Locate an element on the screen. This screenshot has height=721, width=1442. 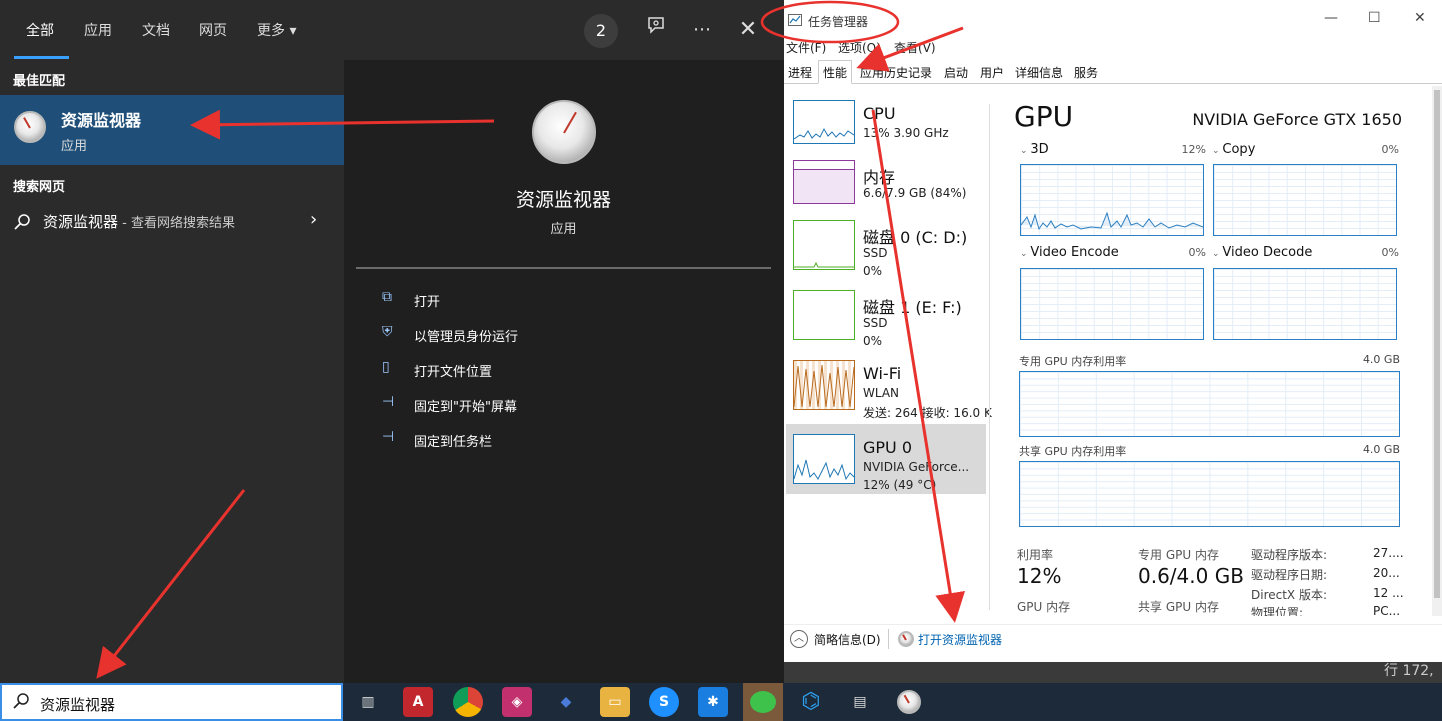
engine-video-decode-pct: 0% is located at coordinates (1390, 252).